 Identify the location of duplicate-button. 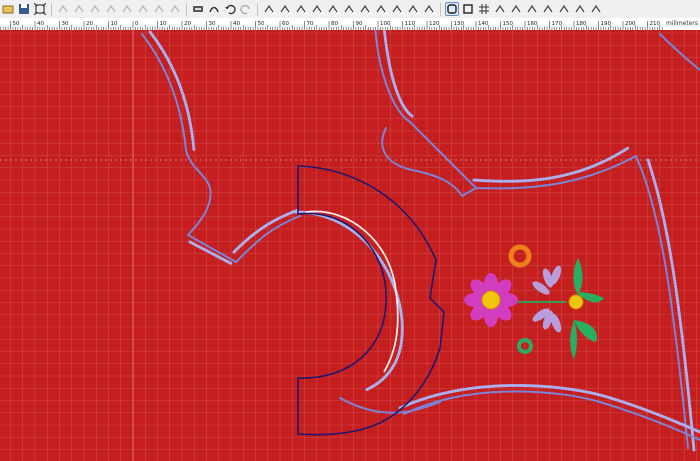
(175, 9).